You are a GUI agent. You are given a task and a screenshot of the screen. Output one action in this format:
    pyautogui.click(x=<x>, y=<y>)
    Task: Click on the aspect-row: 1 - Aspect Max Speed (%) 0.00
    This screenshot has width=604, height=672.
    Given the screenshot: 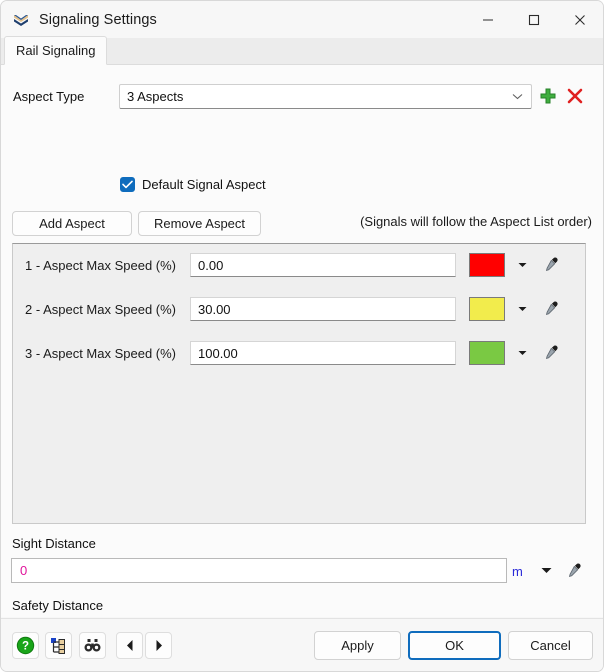 What is the action you would take?
    pyautogui.click(x=300, y=265)
    